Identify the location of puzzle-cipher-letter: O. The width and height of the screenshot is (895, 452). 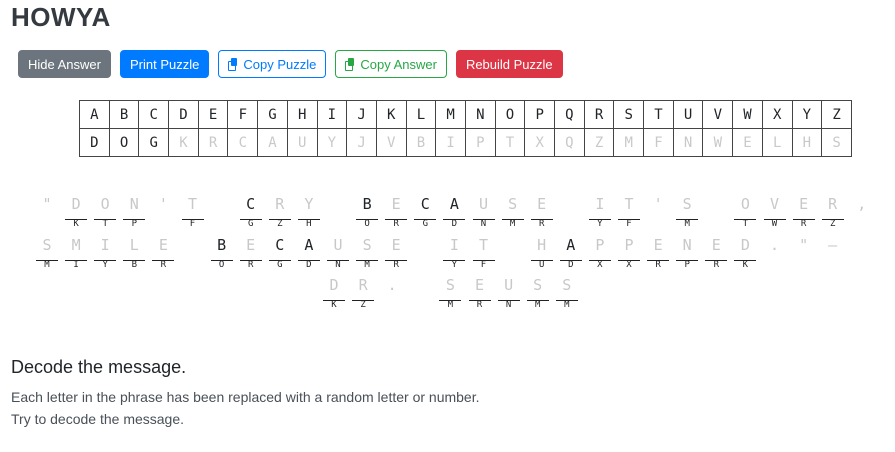
(367, 224).